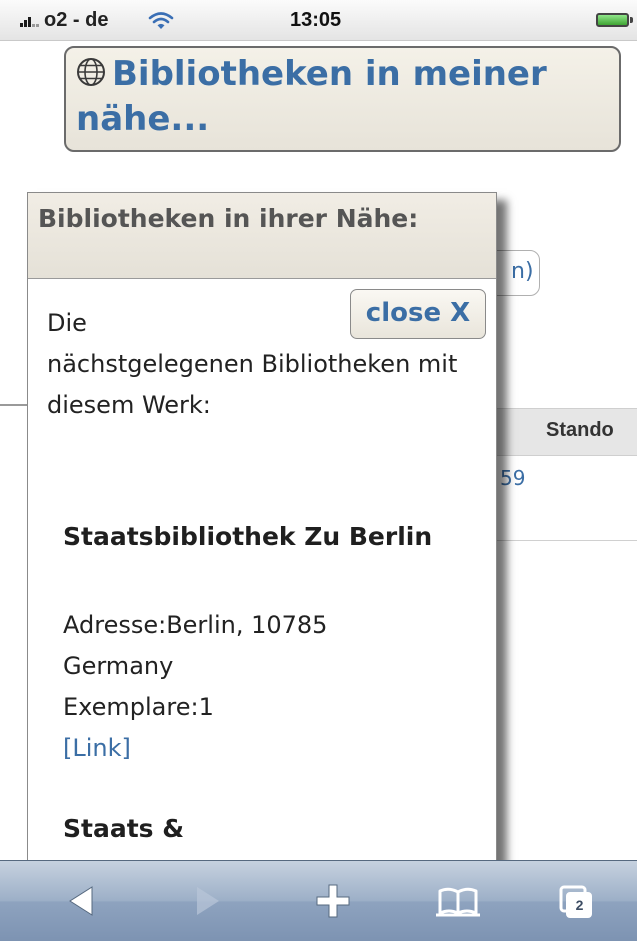 The image size is (637, 941). I want to click on background-table-header: Stando, so click(563, 432).